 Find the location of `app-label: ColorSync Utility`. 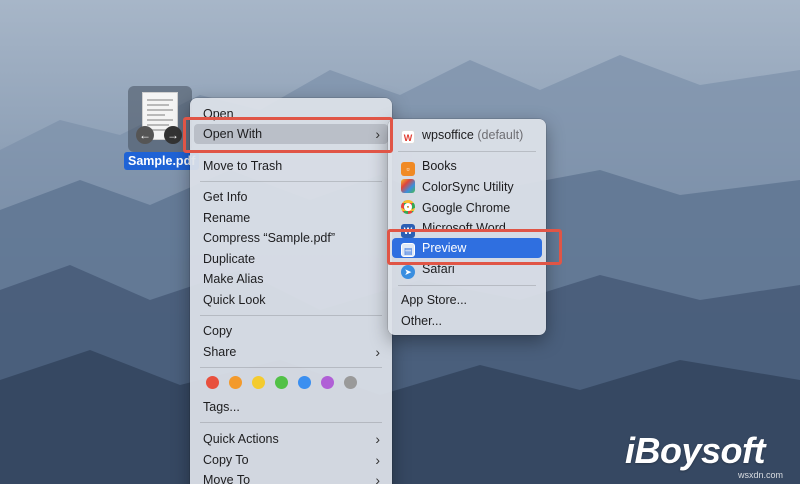

app-label: ColorSync Utility is located at coordinates (468, 187).